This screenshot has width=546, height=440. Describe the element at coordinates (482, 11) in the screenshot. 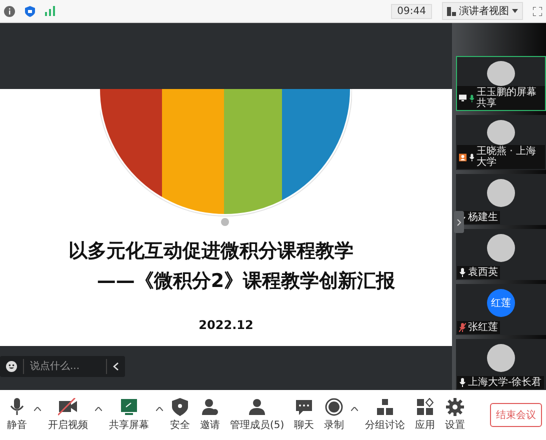

I see `view-dropdown: 演讲者视图` at that location.